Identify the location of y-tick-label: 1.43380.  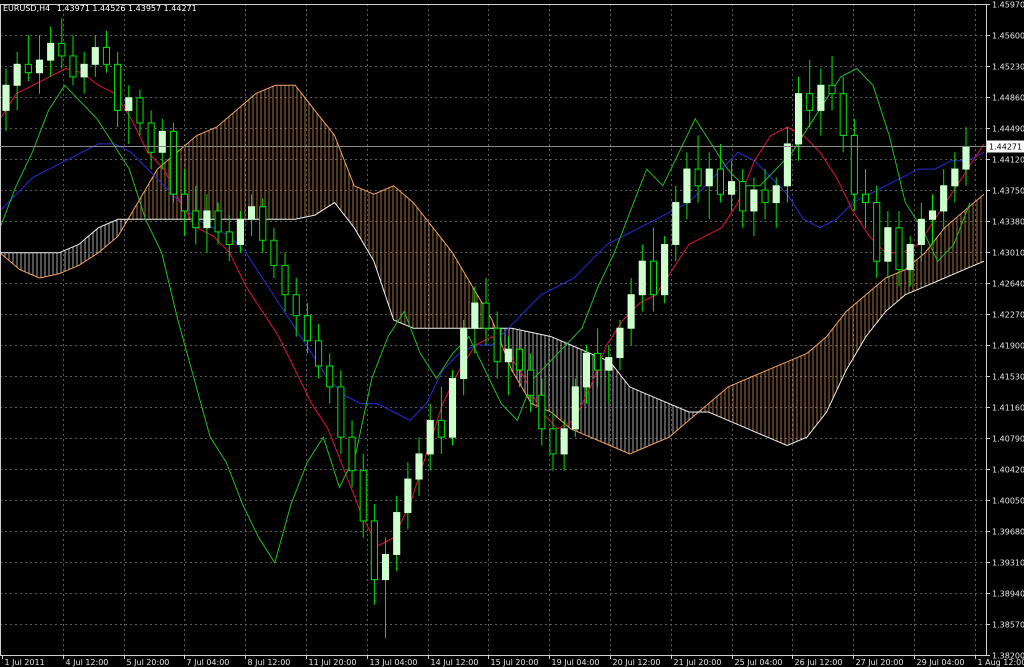
(1008, 222).